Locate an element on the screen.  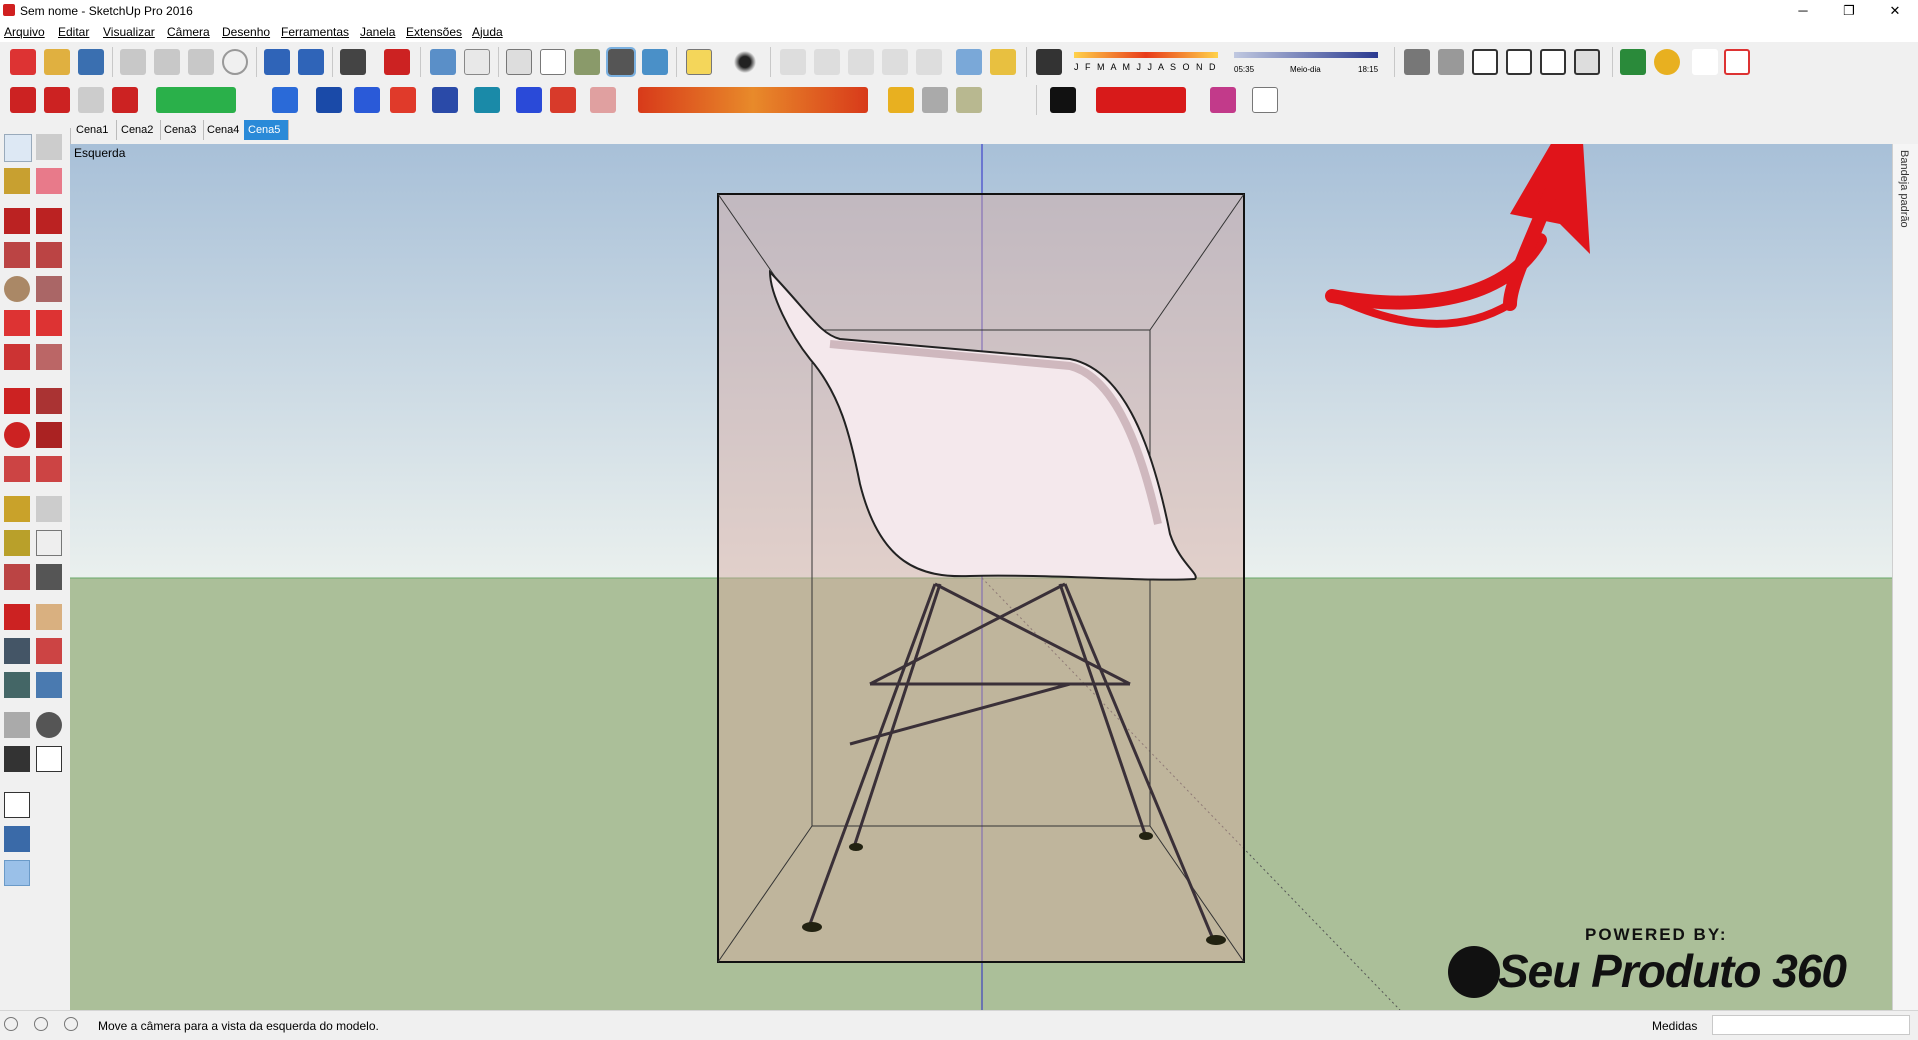
section-2-icon is located at coordinates (17, 805).